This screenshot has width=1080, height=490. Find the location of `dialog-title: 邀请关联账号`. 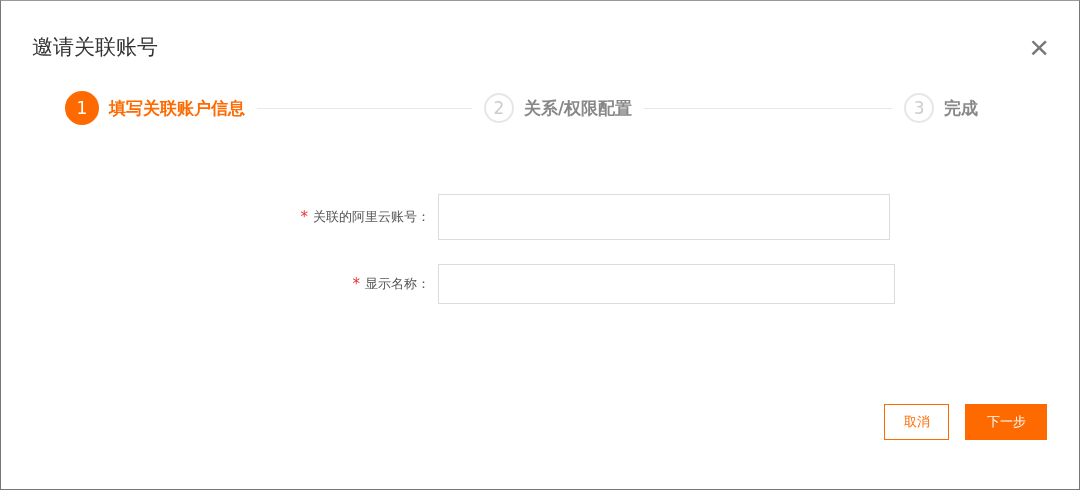

dialog-title: 邀请关联账号 is located at coordinates (95, 47).